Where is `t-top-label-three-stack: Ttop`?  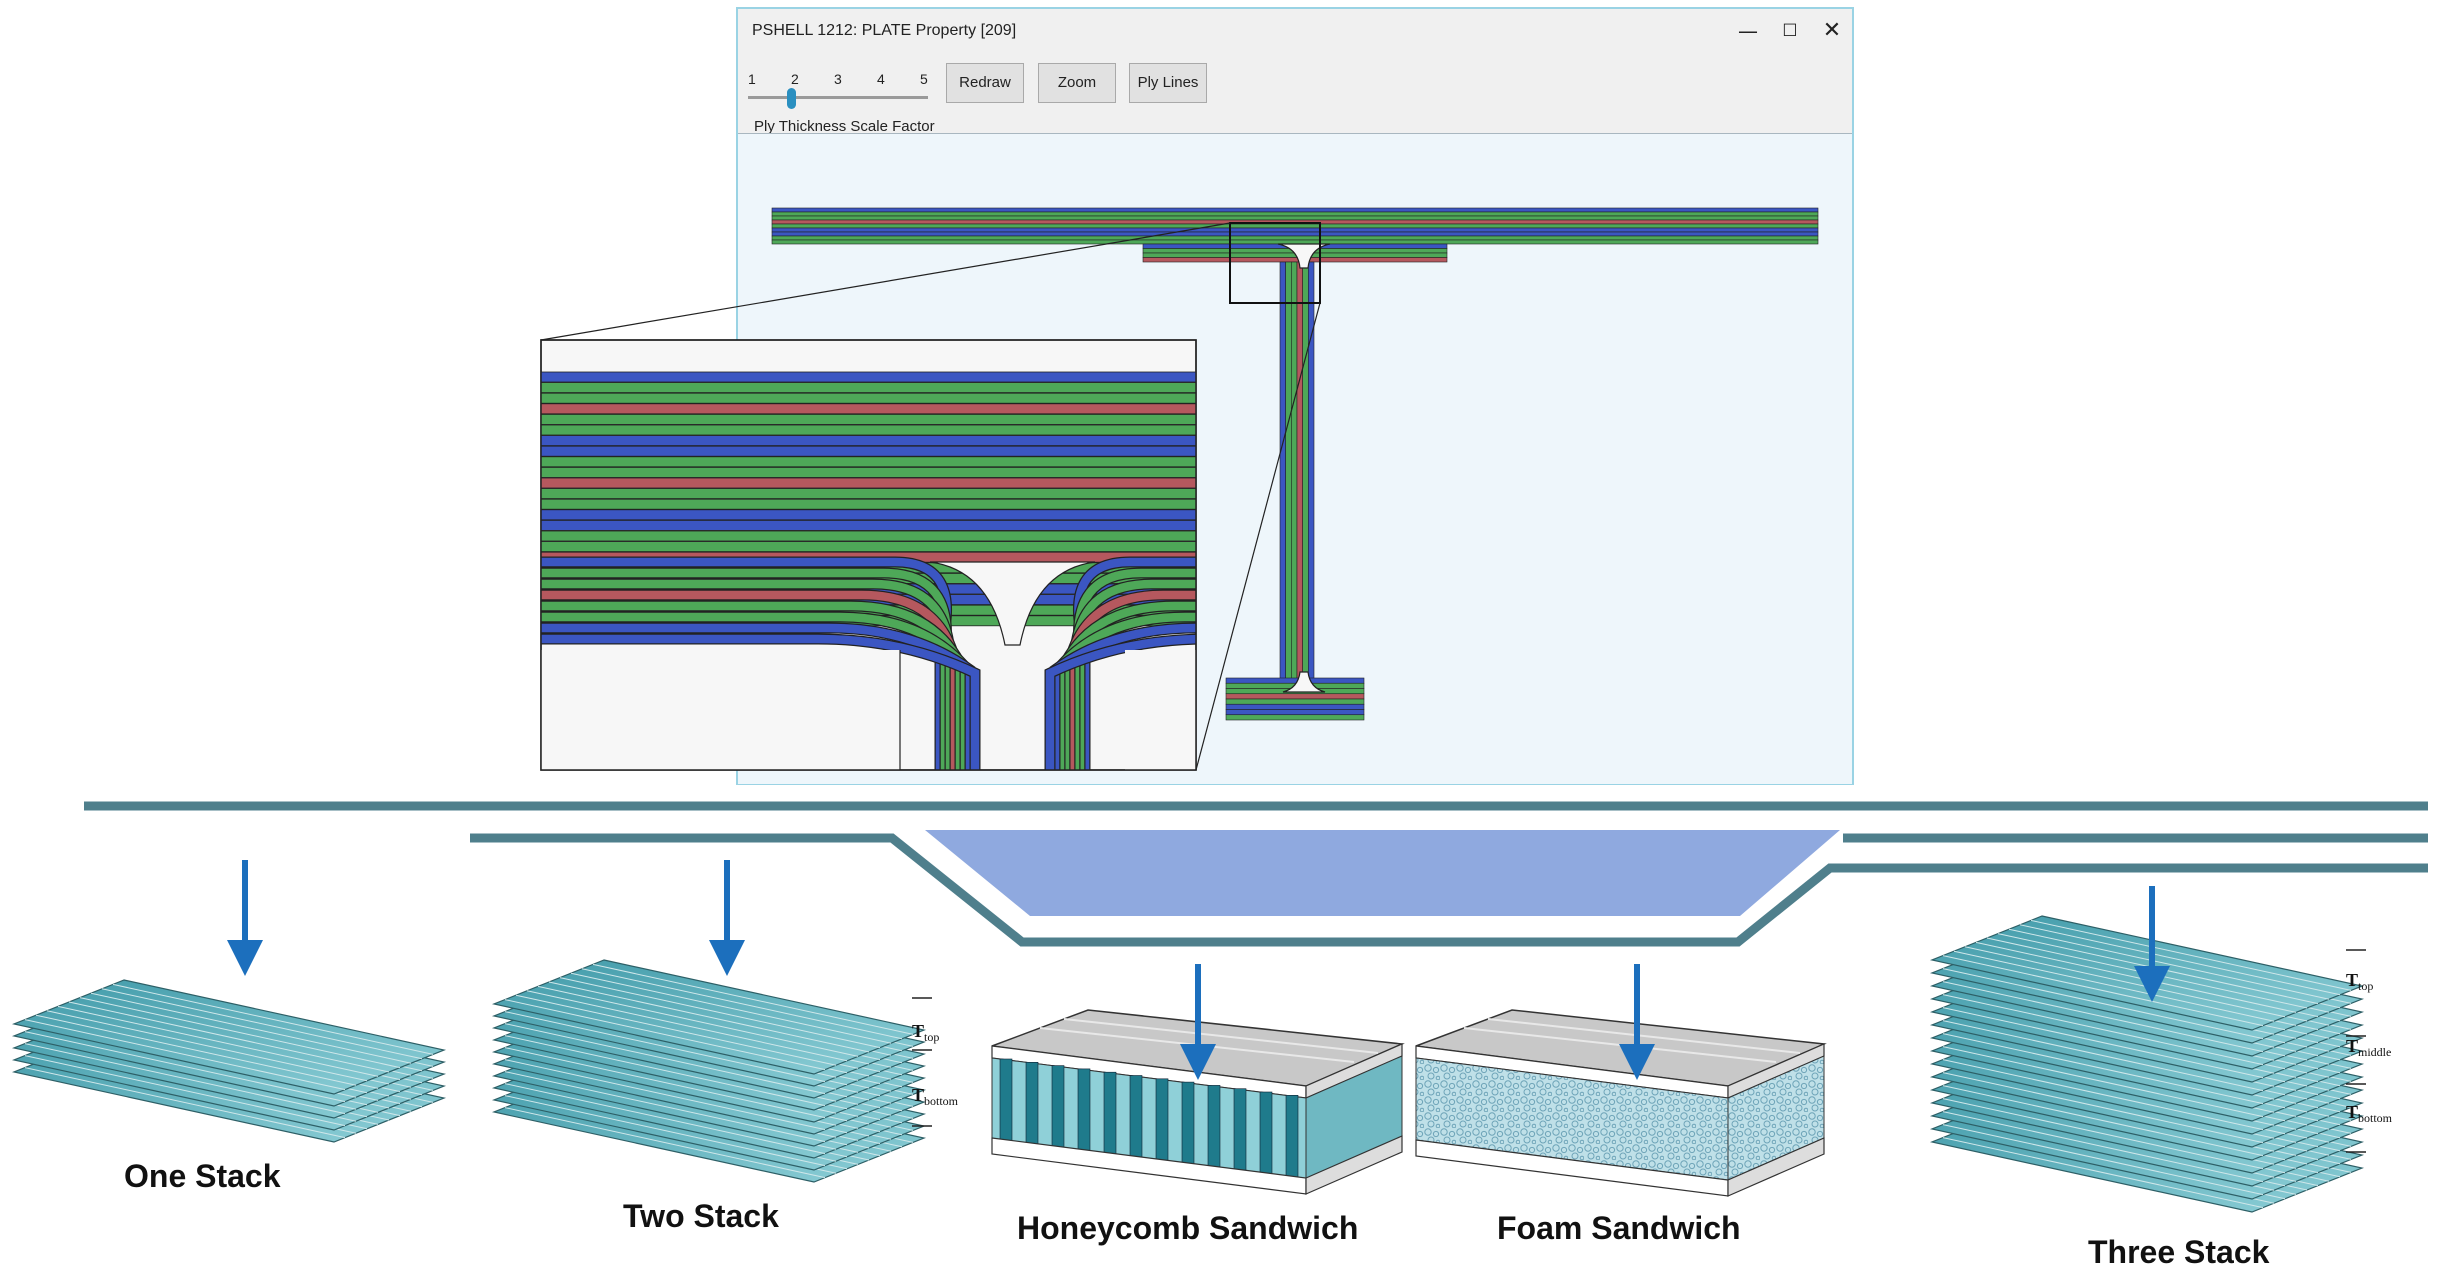
t-top-label-three-stack: Ttop is located at coordinates (2360, 981).